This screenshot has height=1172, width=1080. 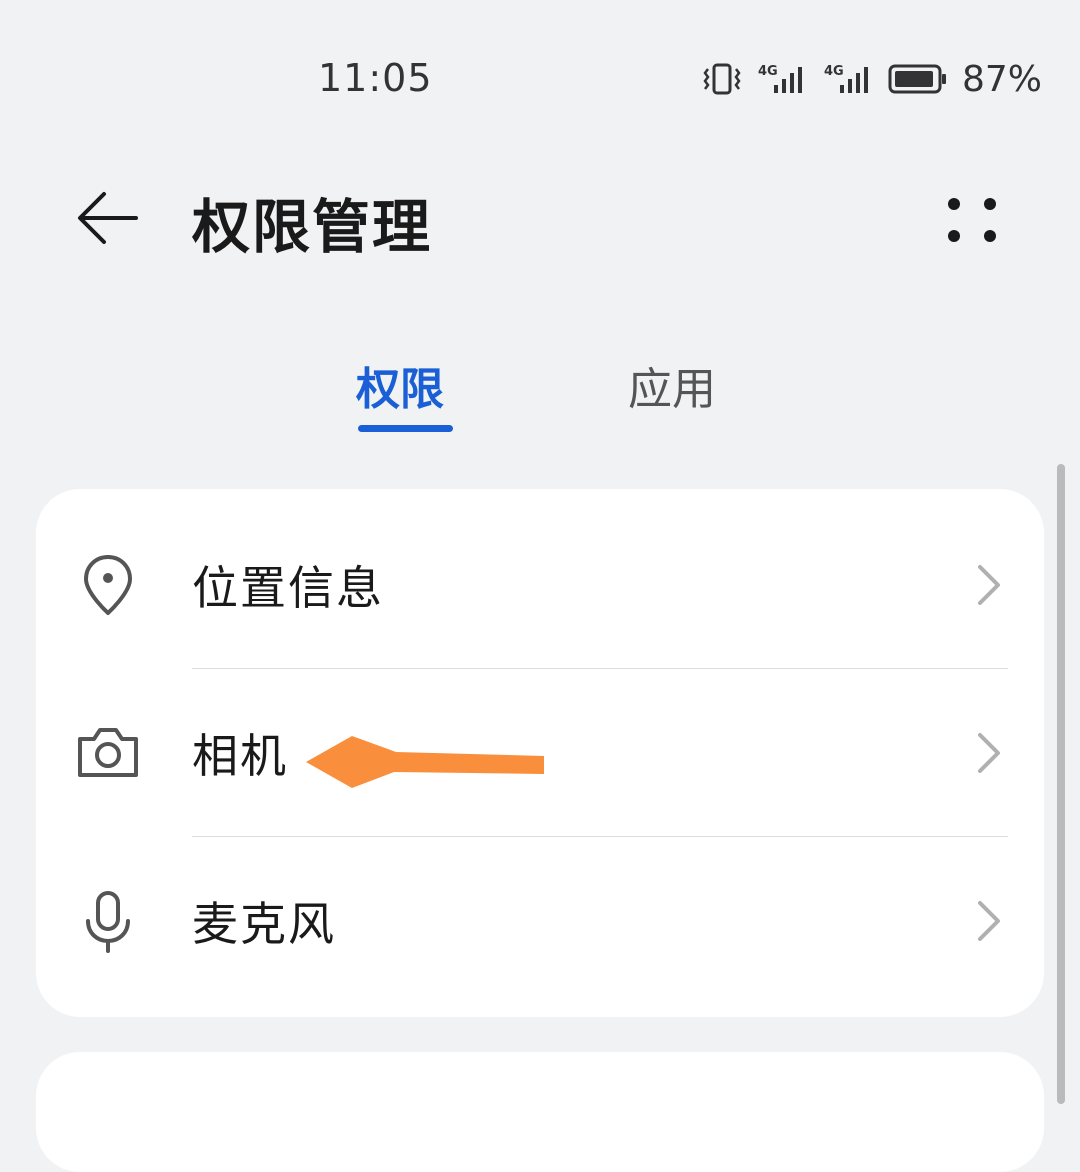 What do you see at coordinates (288, 588) in the screenshot?
I see `permission-label: 位置信息` at bounding box center [288, 588].